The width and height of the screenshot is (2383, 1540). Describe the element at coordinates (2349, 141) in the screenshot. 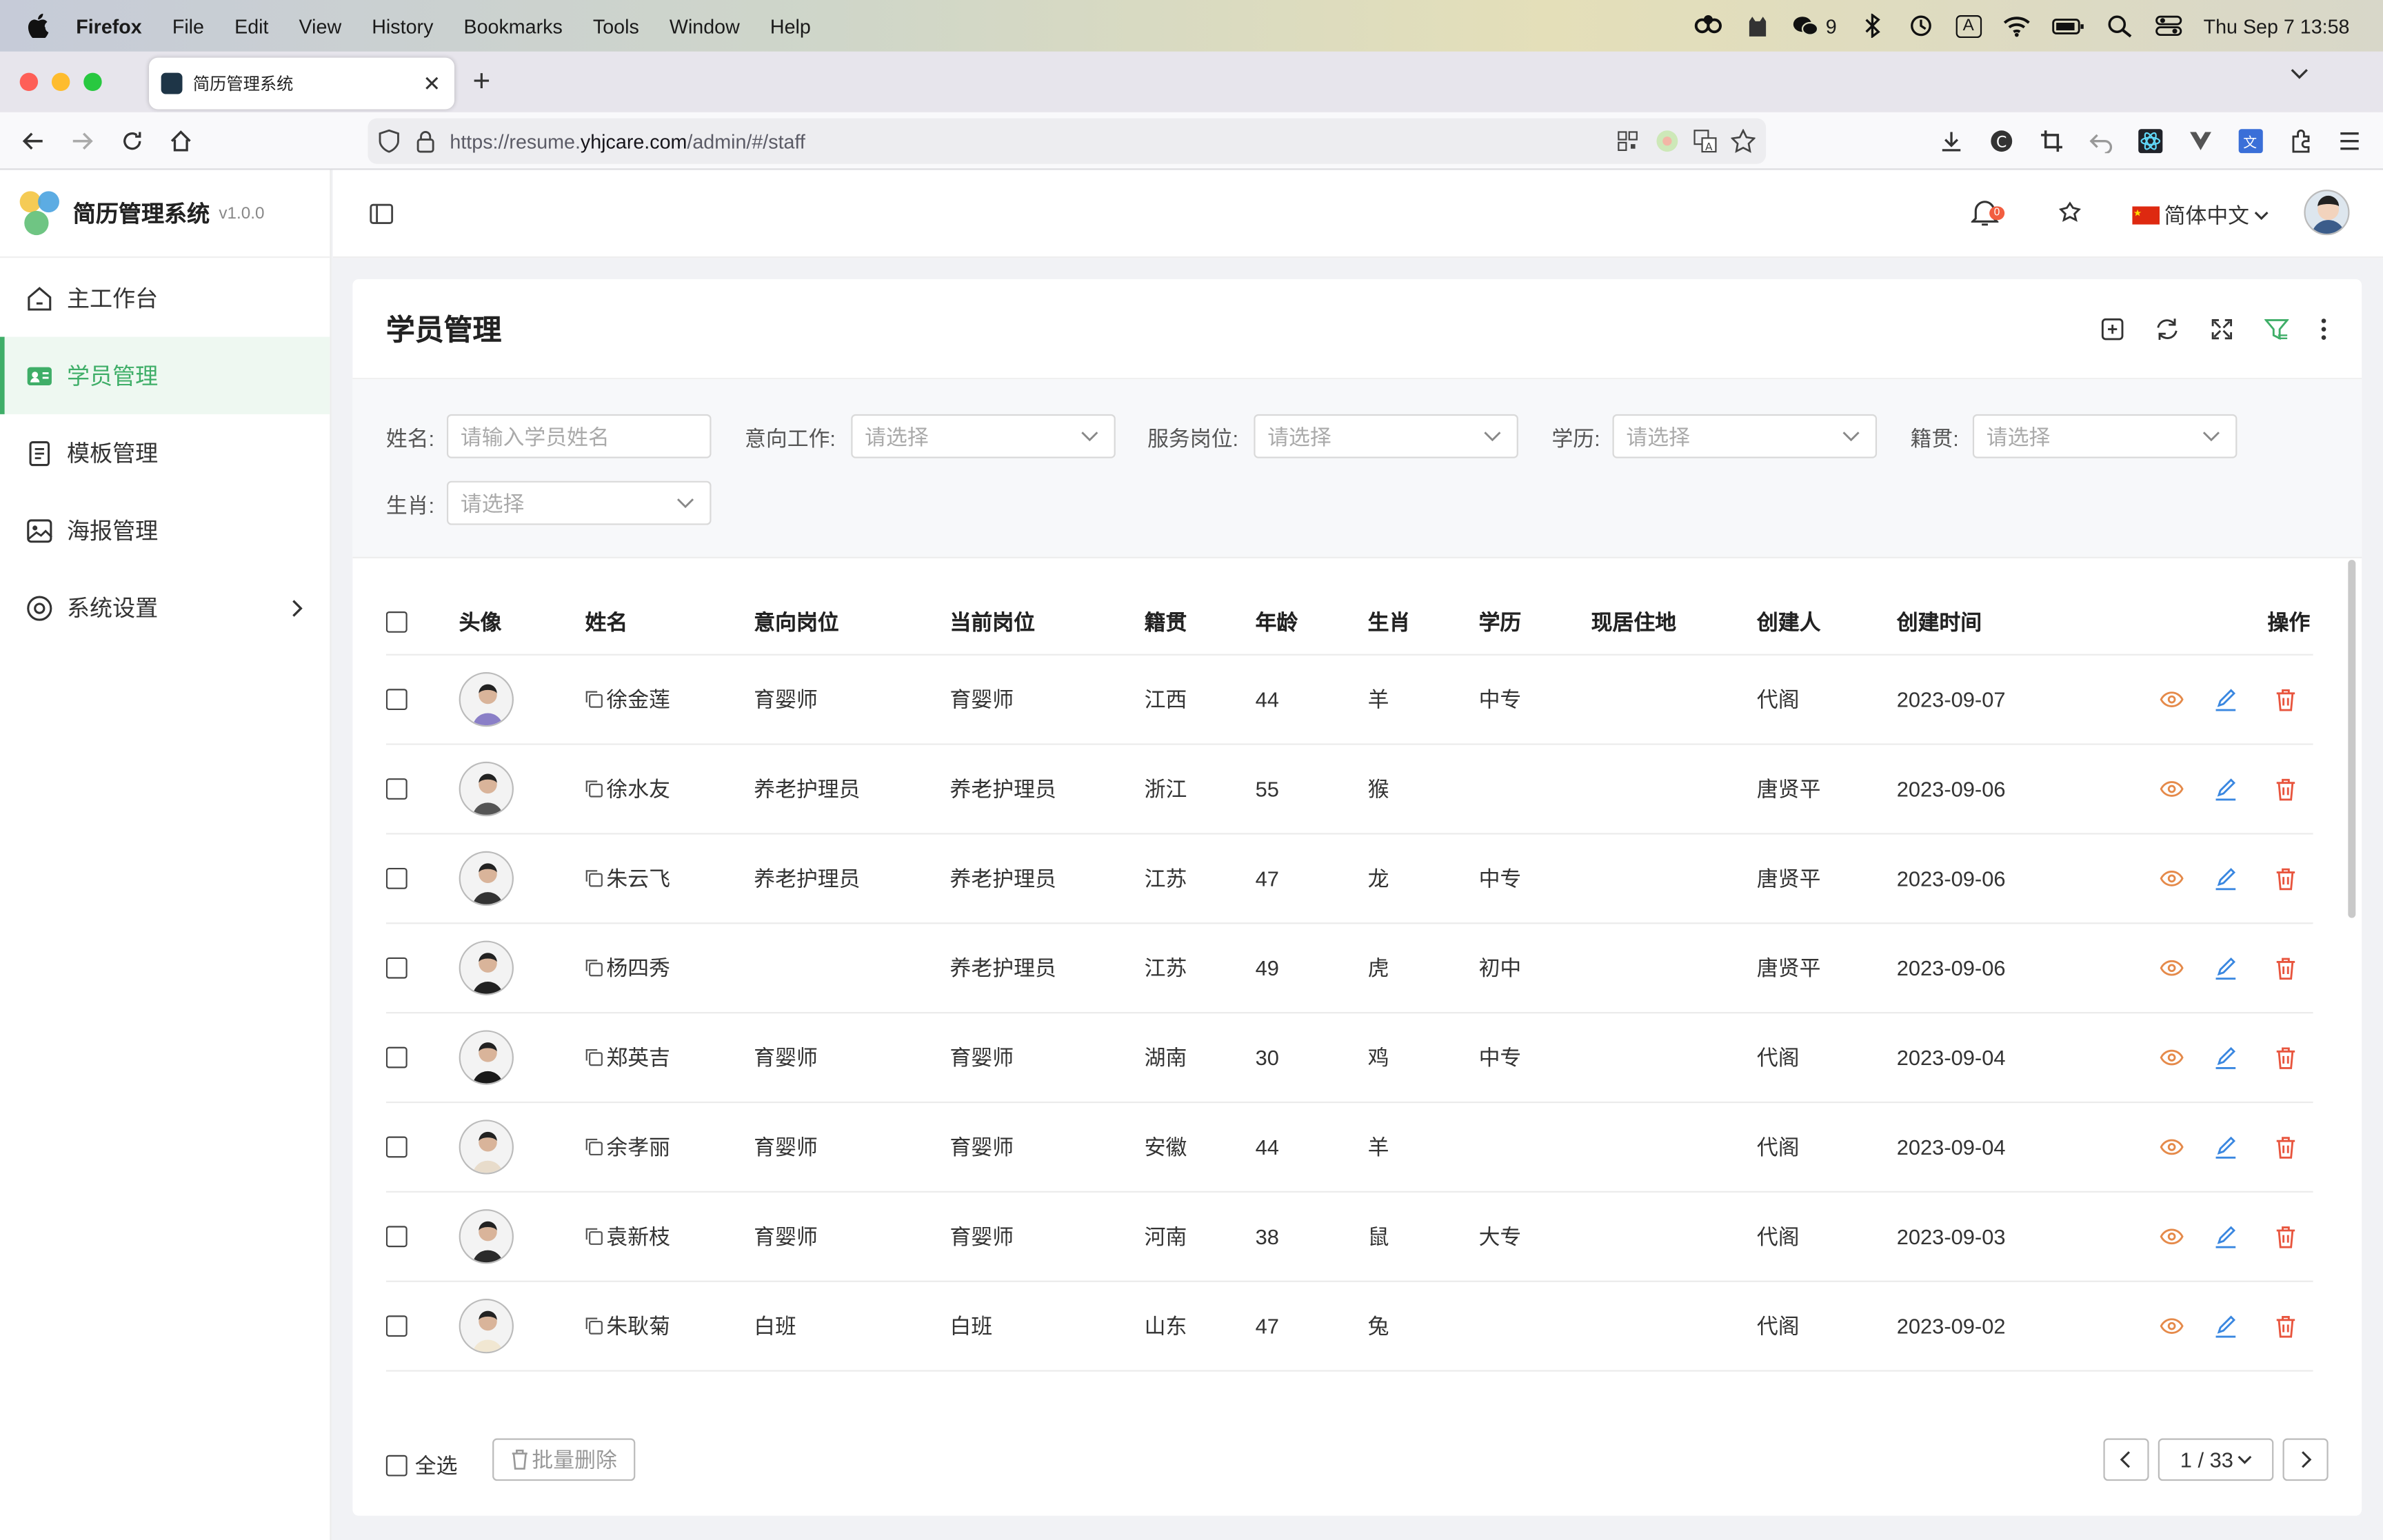

I see `hamburger-menu-icon` at that location.